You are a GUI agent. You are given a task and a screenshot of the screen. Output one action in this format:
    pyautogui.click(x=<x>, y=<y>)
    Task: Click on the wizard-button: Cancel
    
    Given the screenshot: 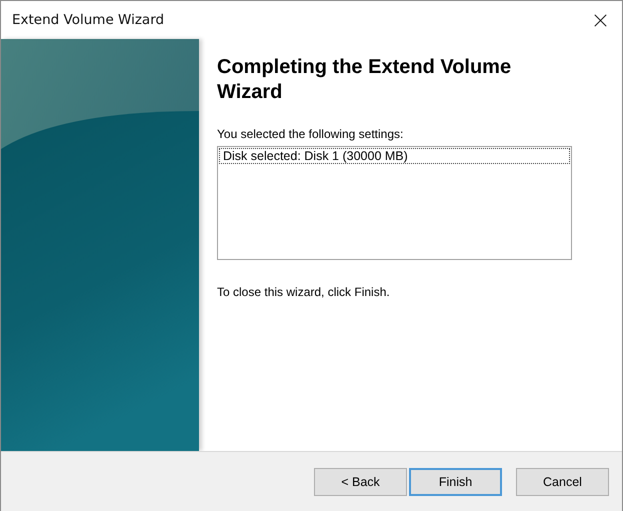 What is the action you would take?
    pyautogui.click(x=562, y=482)
    